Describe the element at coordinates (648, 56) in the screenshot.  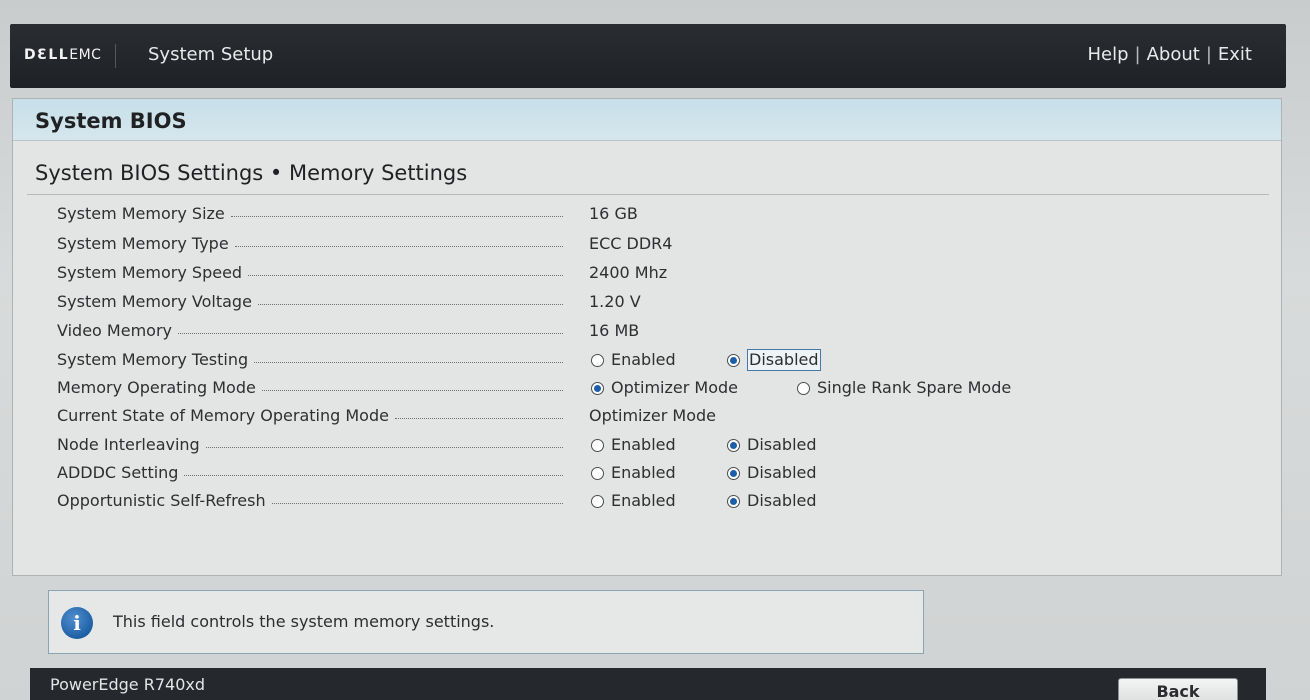
I see `top-header-bar: DƐLLEMC System Setup Help | About | Exit` at that location.